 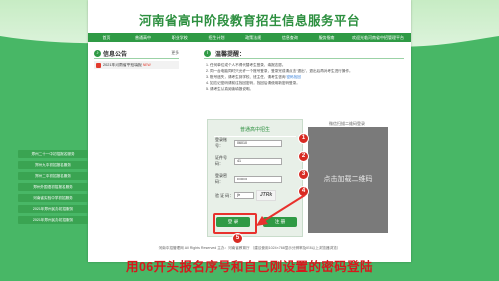 I want to click on side-link-item: 郑州九中初招报名服务, so click(x=53, y=165).